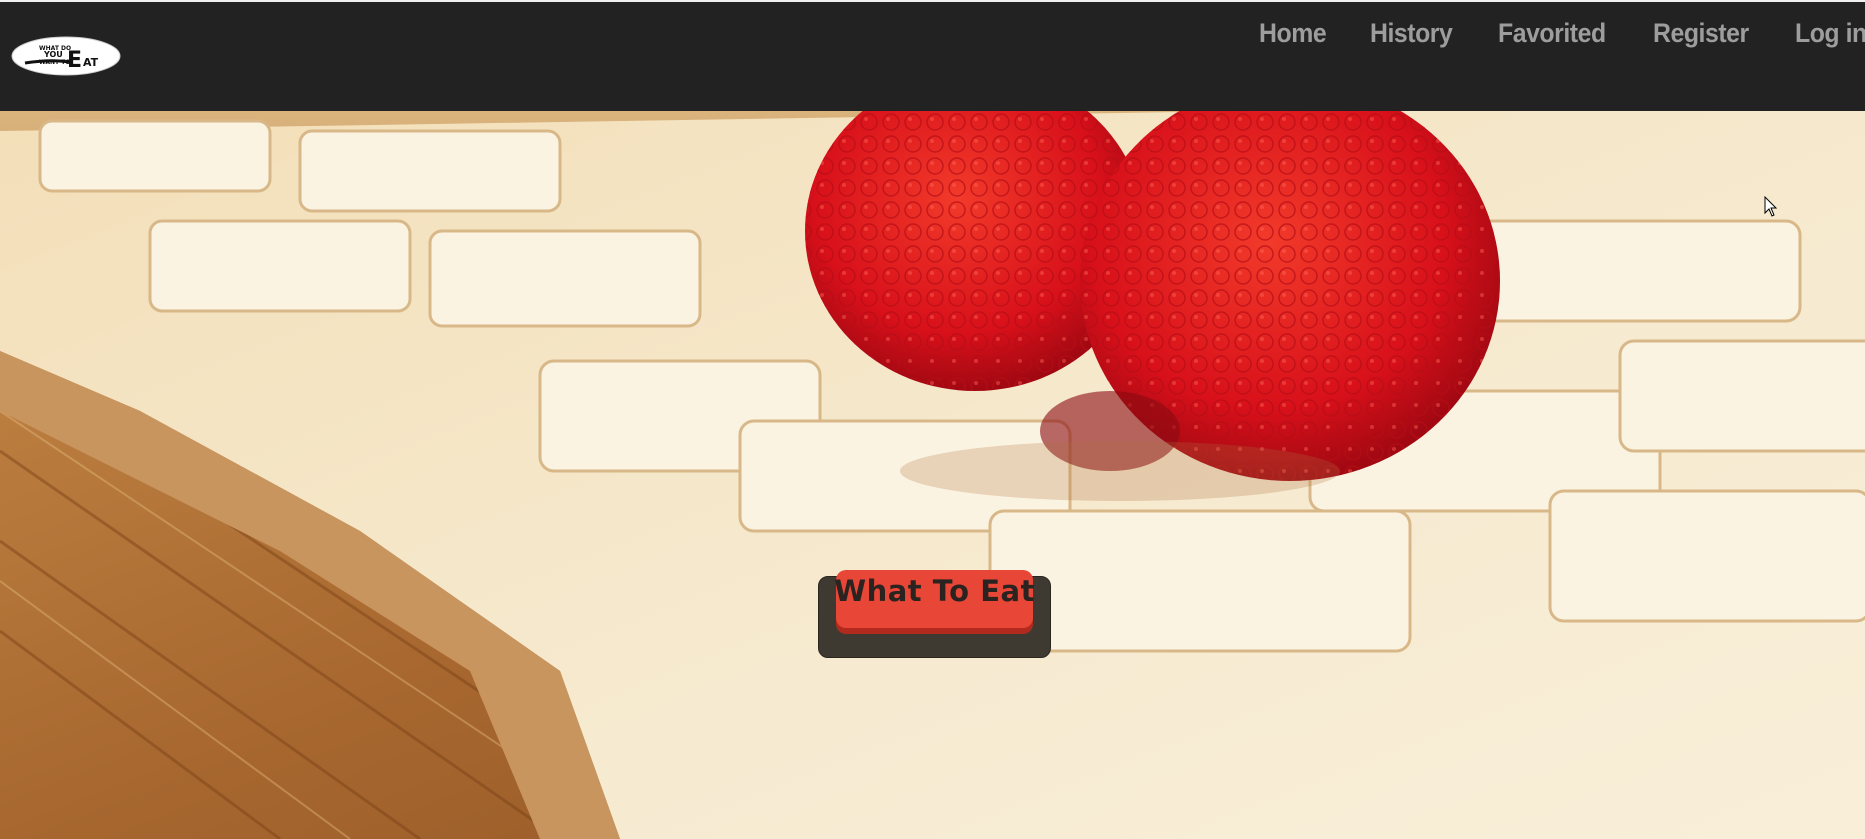  I want to click on svg-text: AT, so click(91, 62).